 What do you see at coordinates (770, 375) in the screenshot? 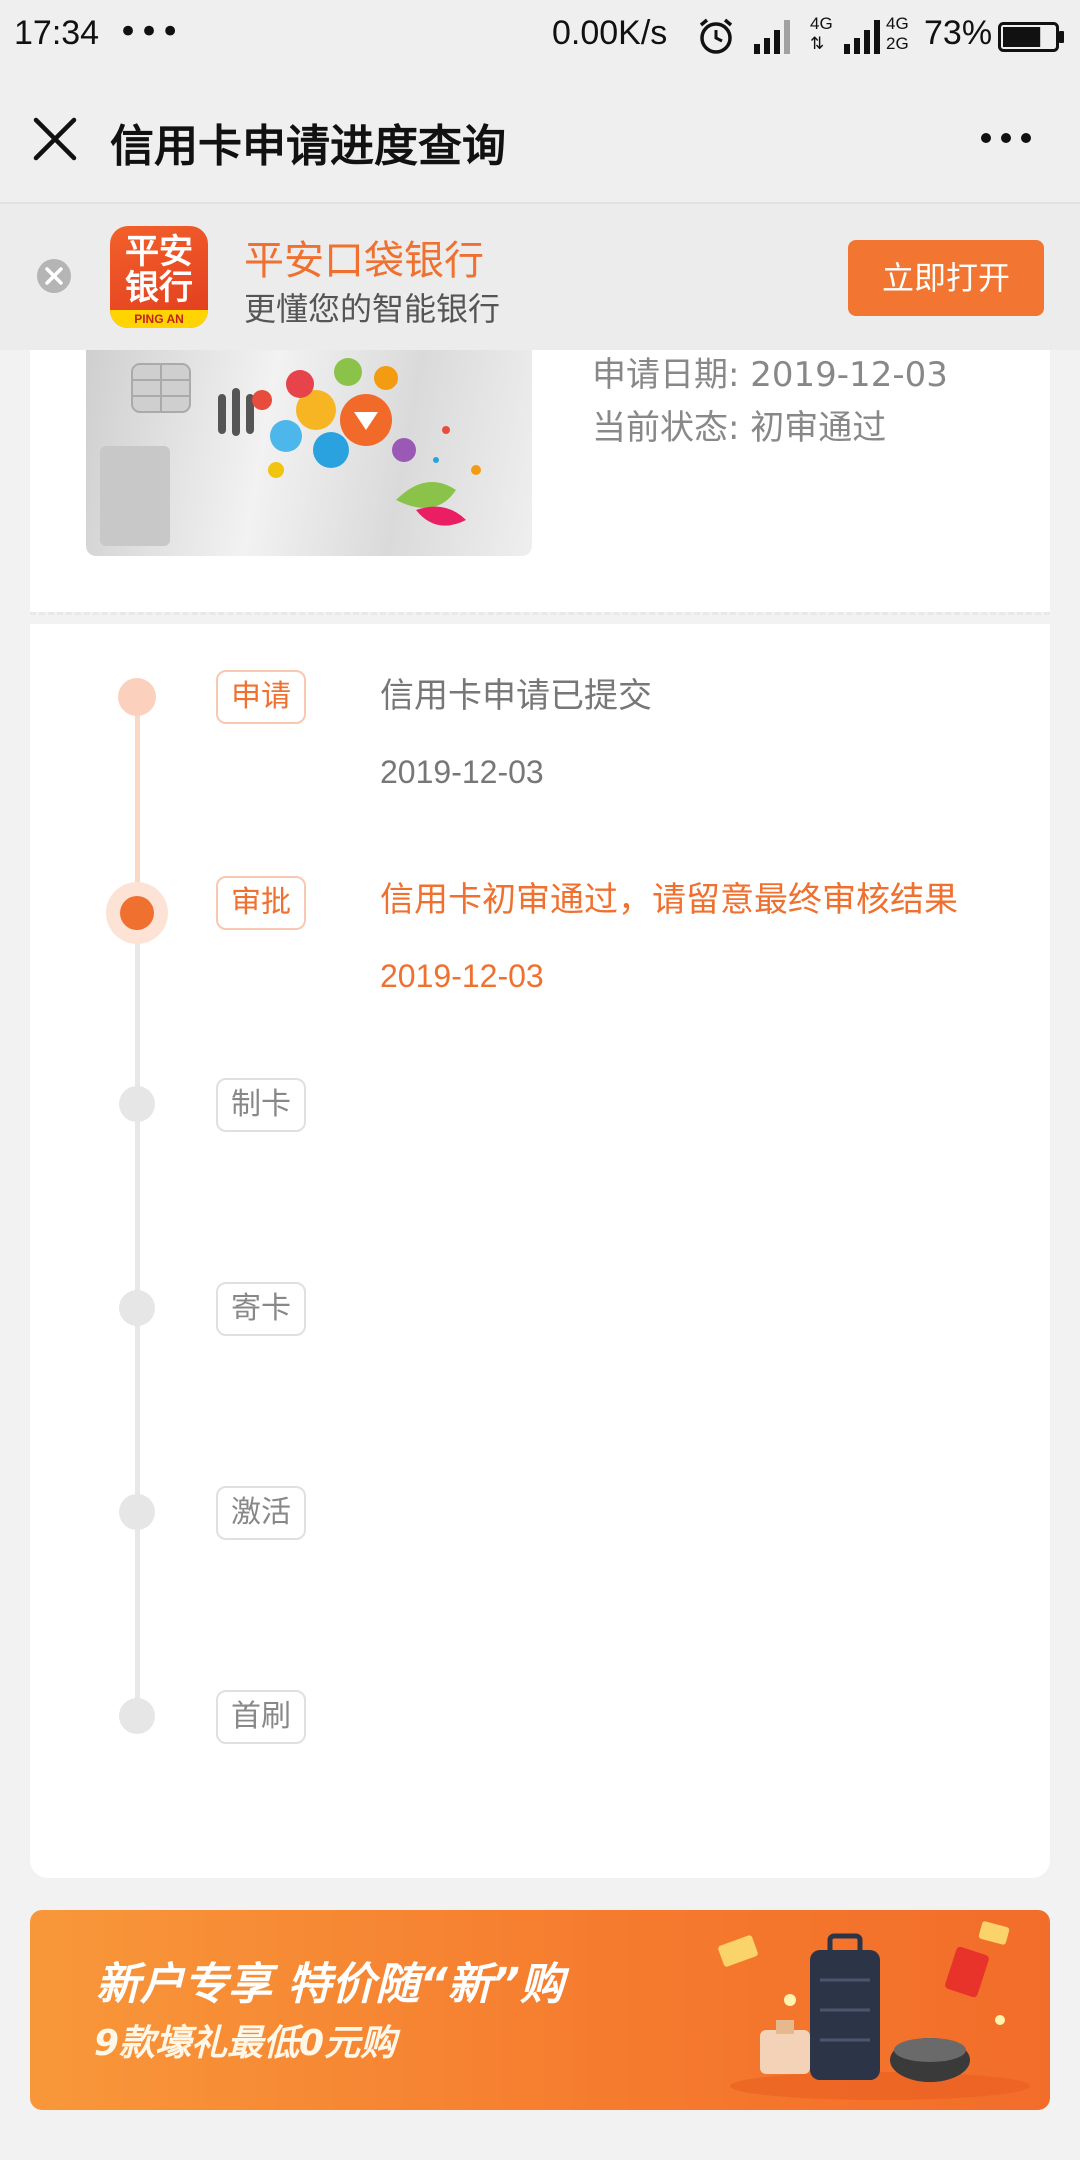
I see `apply-date: 申请日期: 2019-12-03` at bounding box center [770, 375].